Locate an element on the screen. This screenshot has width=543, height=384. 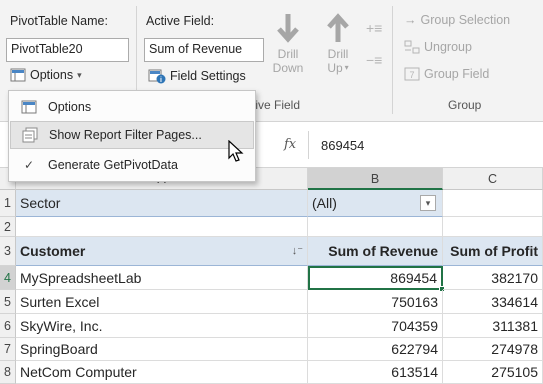
active-field-label: Active Field: is located at coordinates (180, 21).